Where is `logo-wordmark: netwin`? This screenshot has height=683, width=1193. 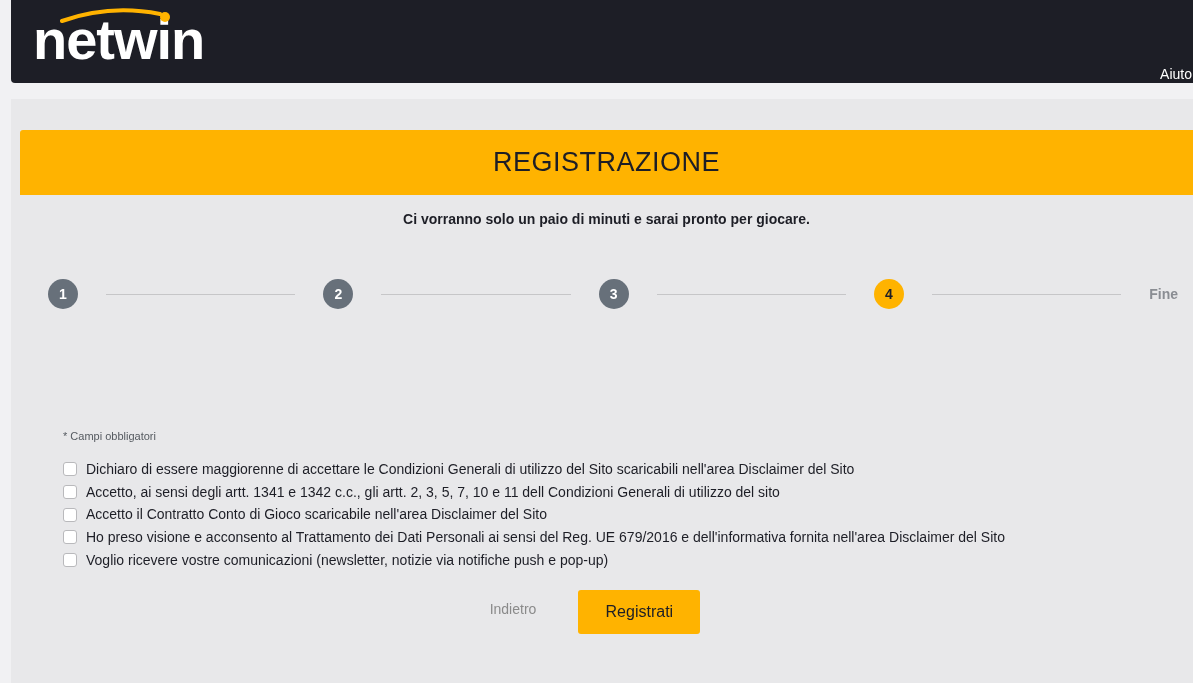
logo-wordmark: netwin is located at coordinates (119, 40).